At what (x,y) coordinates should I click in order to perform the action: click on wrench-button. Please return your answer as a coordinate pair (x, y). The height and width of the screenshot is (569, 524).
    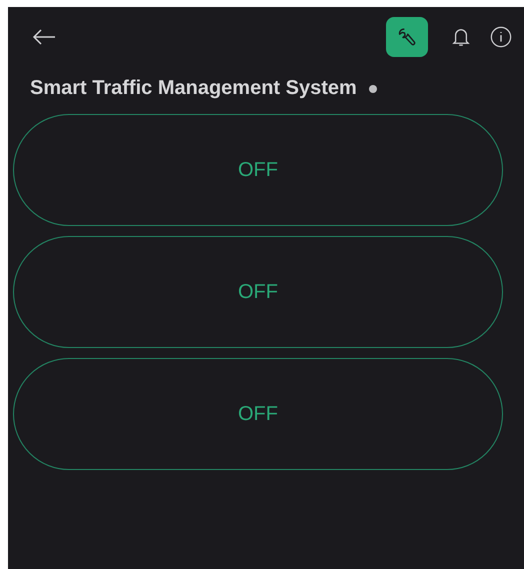
    Looking at the image, I should click on (407, 37).